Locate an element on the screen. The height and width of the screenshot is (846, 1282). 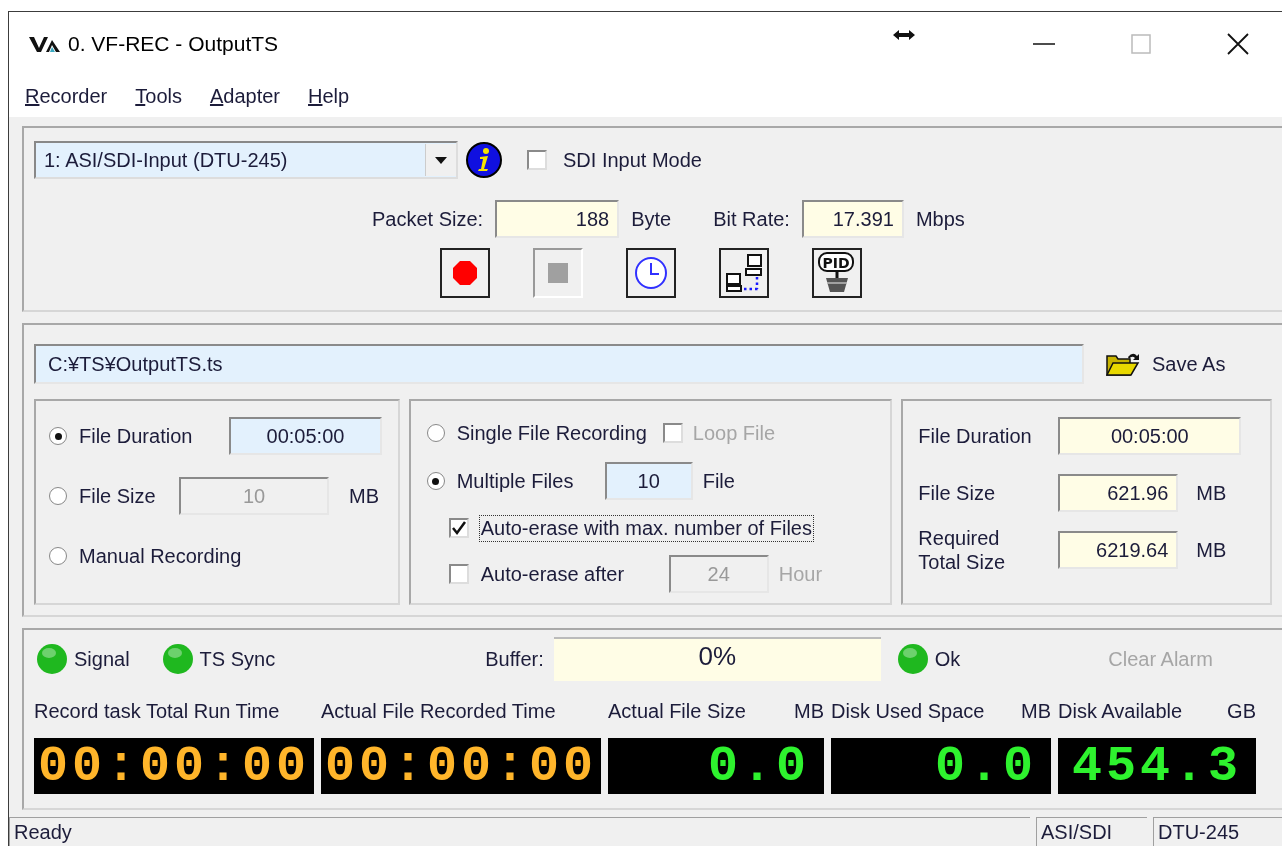
unit-label: File is located at coordinates (718, 481).